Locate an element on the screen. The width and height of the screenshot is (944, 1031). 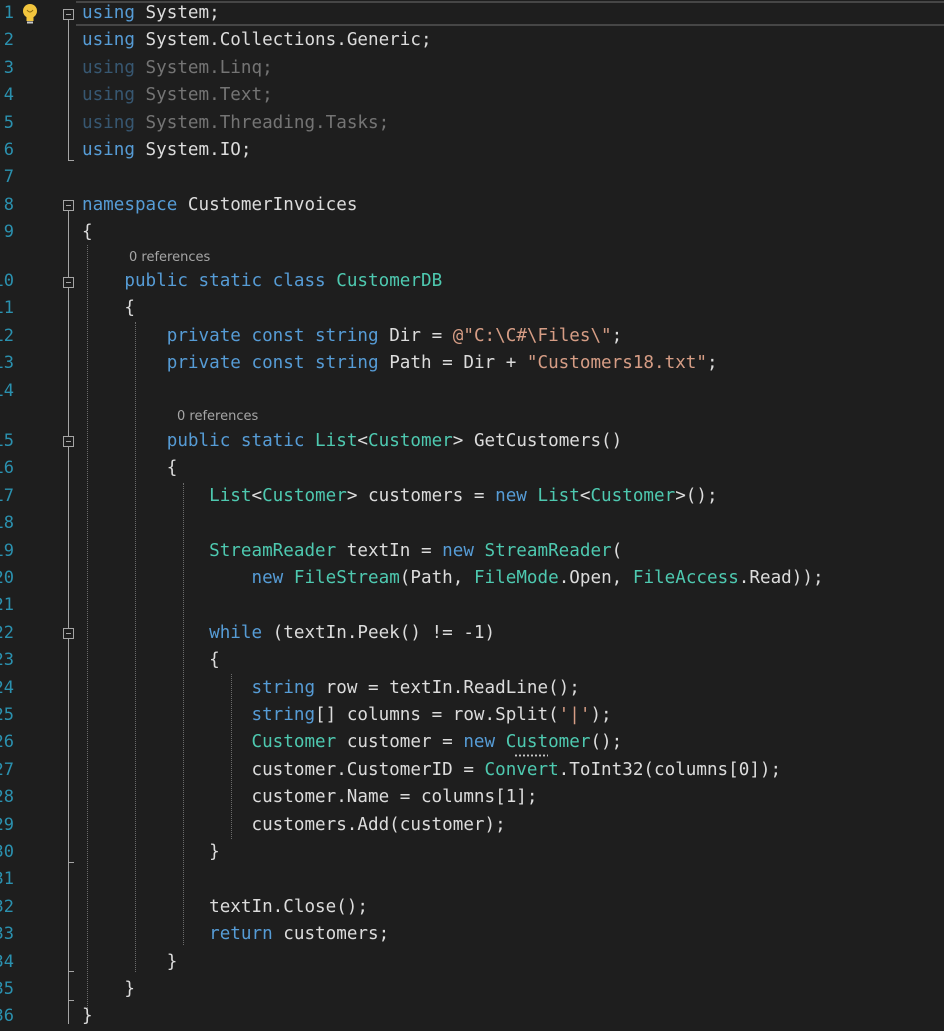
line-number: 8 is located at coordinates (8, 204).